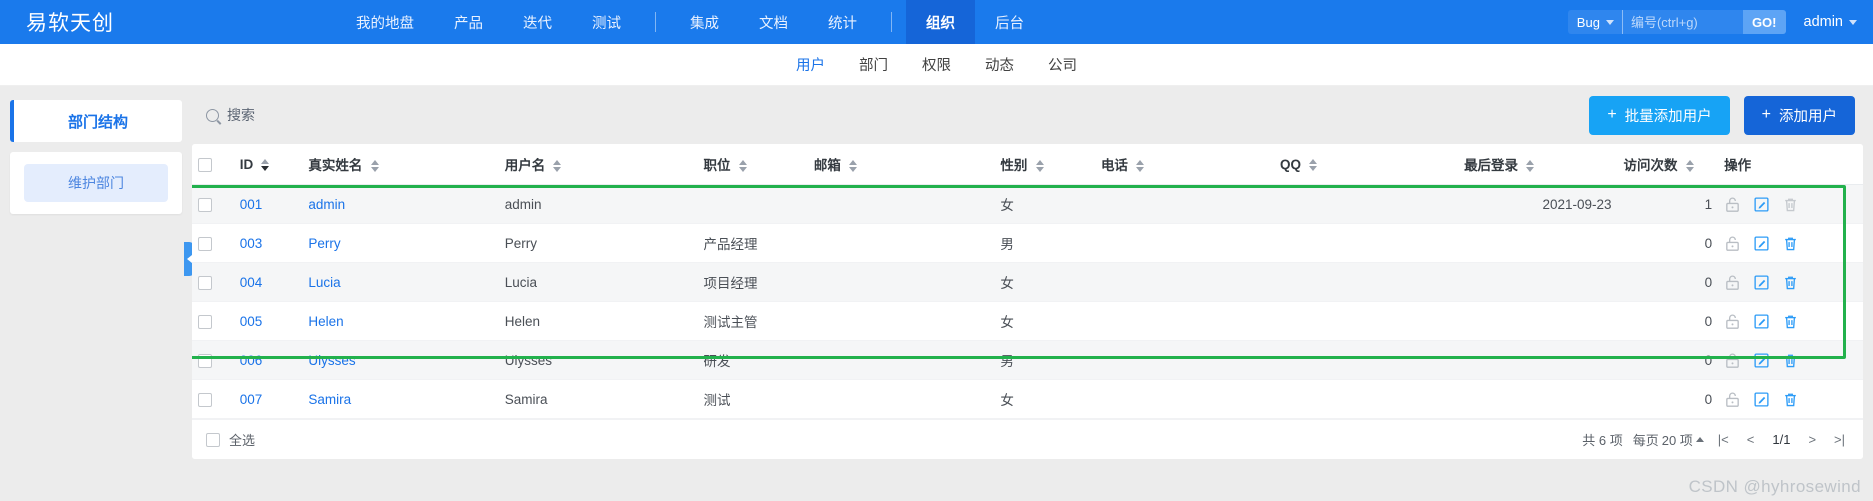  I want to click on first-page-button: |<, so click(1723, 439).